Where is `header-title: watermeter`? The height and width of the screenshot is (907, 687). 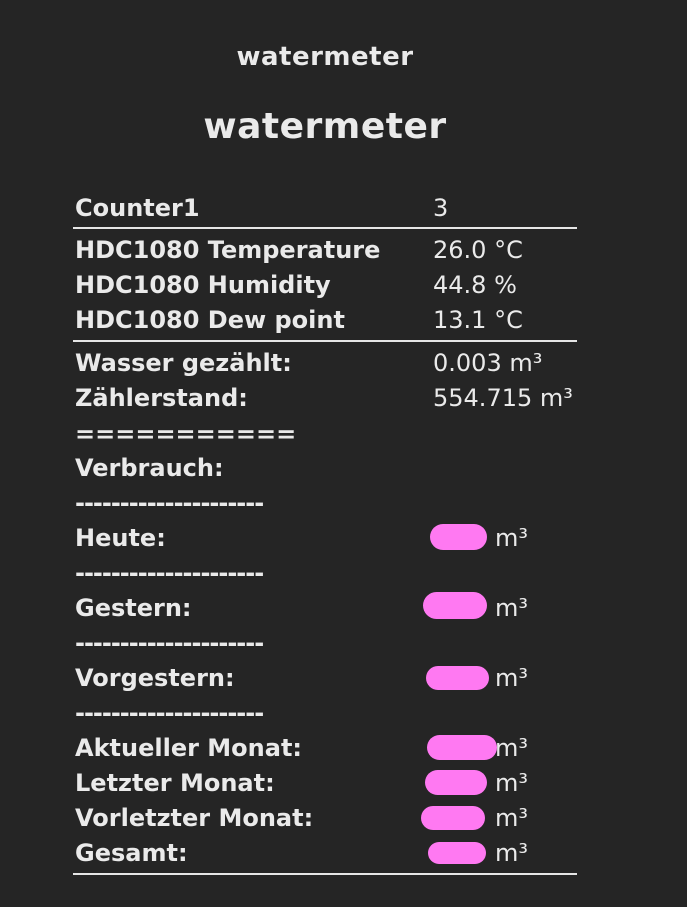
header-title: watermeter is located at coordinates (325, 57).